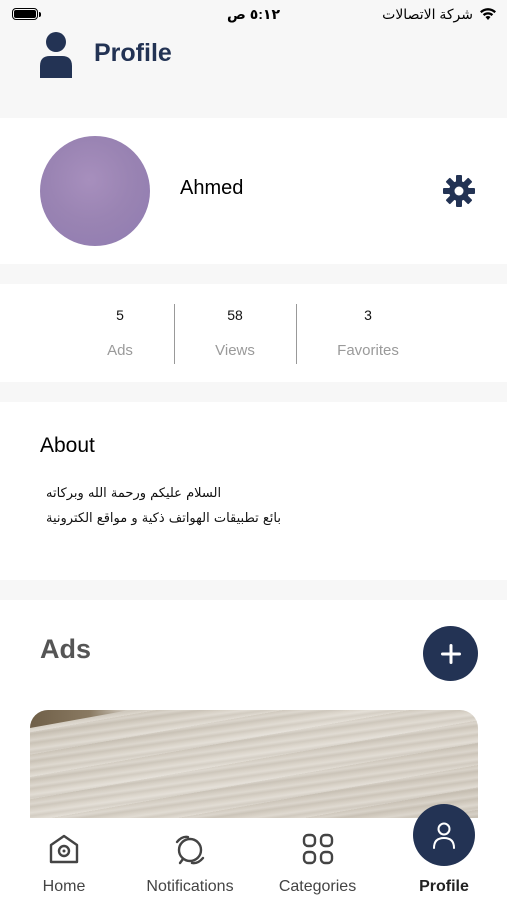 The height and width of the screenshot is (900, 507). What do you see at coordinates (368, 333) in the screenshot?
I see `stat-favorites: 3 Favorites` at bounding box center [368, 333].